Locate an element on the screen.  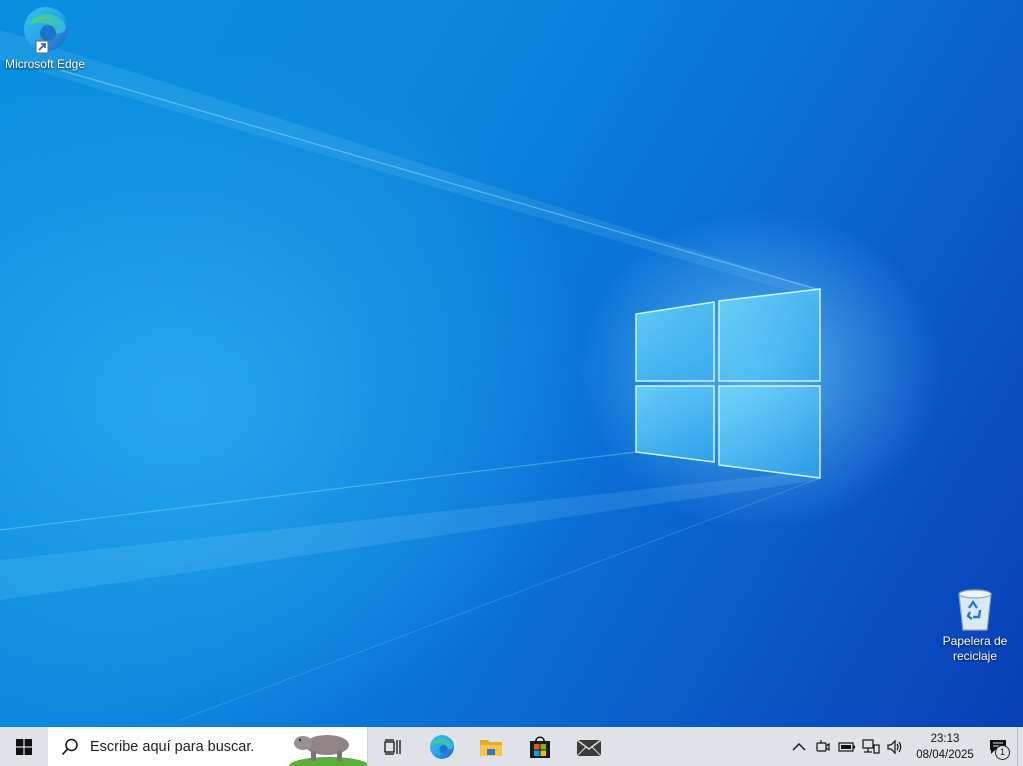
clock: 23:13 08/04/2025 is located at coordinates (945, 747).